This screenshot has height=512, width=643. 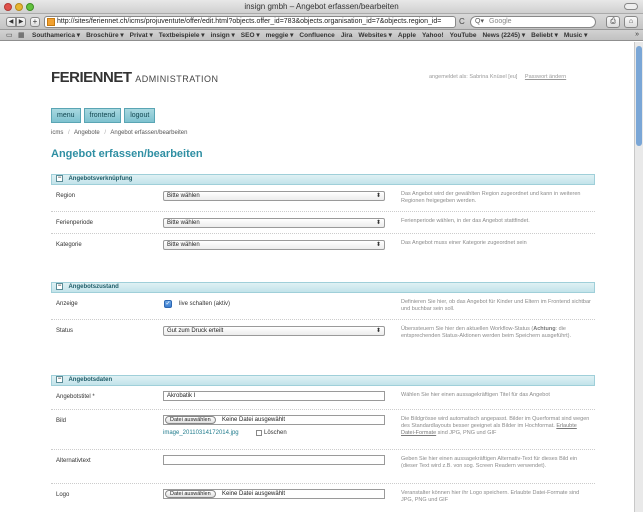 I want to click on bookmark-item: Southamerica ▾, so click(x=56, y=35).